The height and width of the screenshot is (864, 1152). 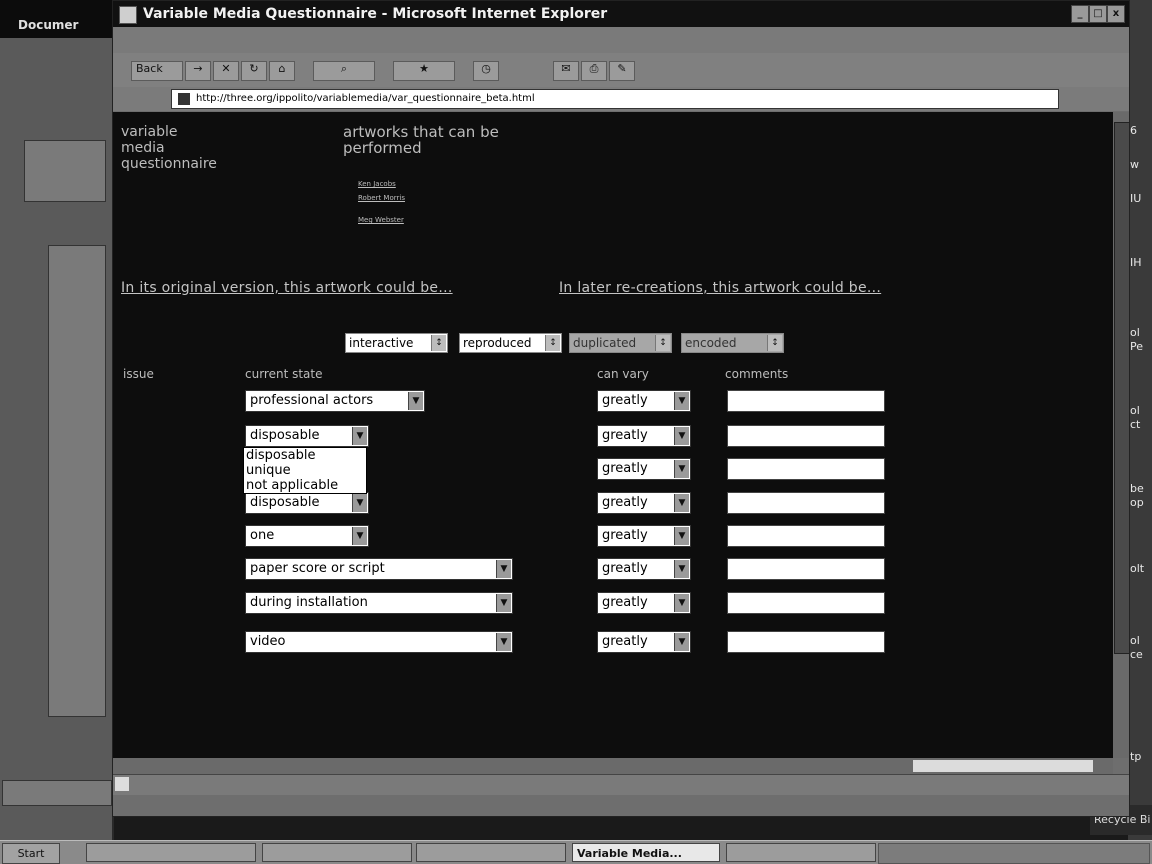 What do you see at coordinates (305, 485) in the screenshot?
I see `dropdown-option: not applicable` at bounding box center [305, 485].